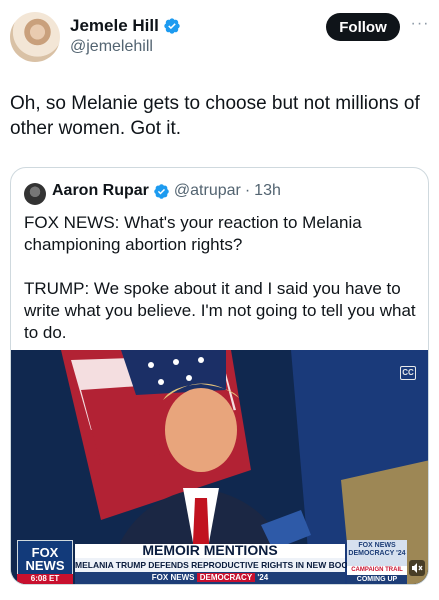 The image size is (439, 600). I want to click on author-name: Jemele Hill, so click(114, 26).